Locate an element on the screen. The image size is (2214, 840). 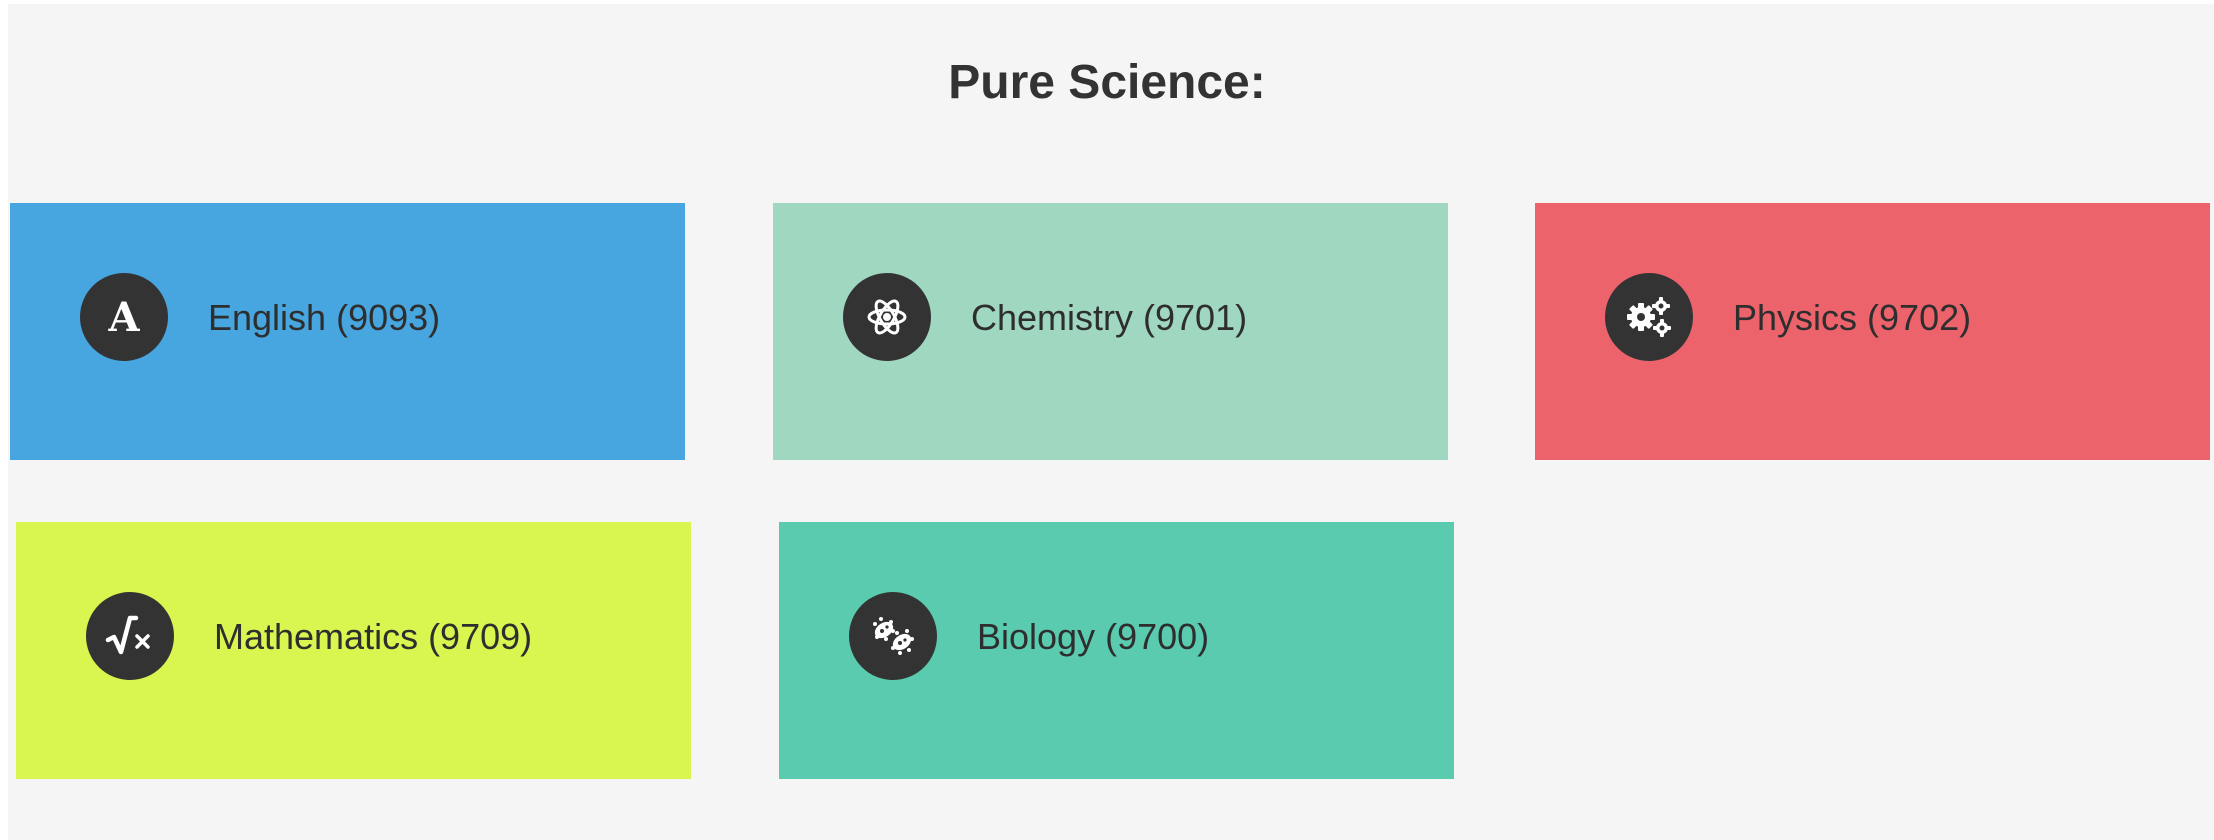
course-label: English (9093) is located at coordinates (324, 317).